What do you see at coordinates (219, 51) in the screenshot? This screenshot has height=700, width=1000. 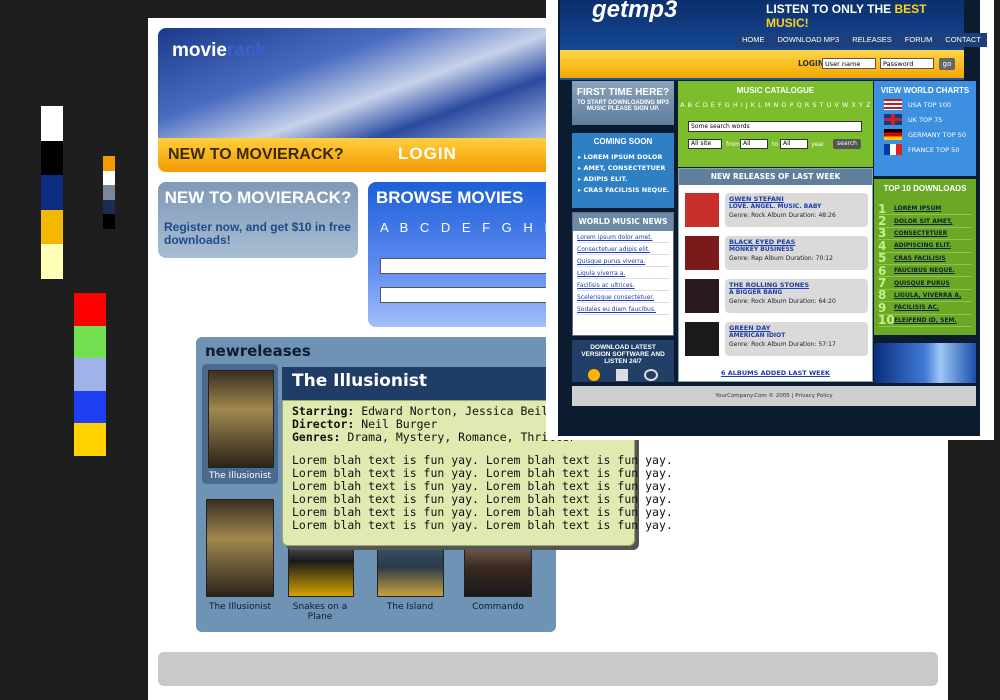 I see `movierack-logo: movierack` at bounding box center [219, 51].